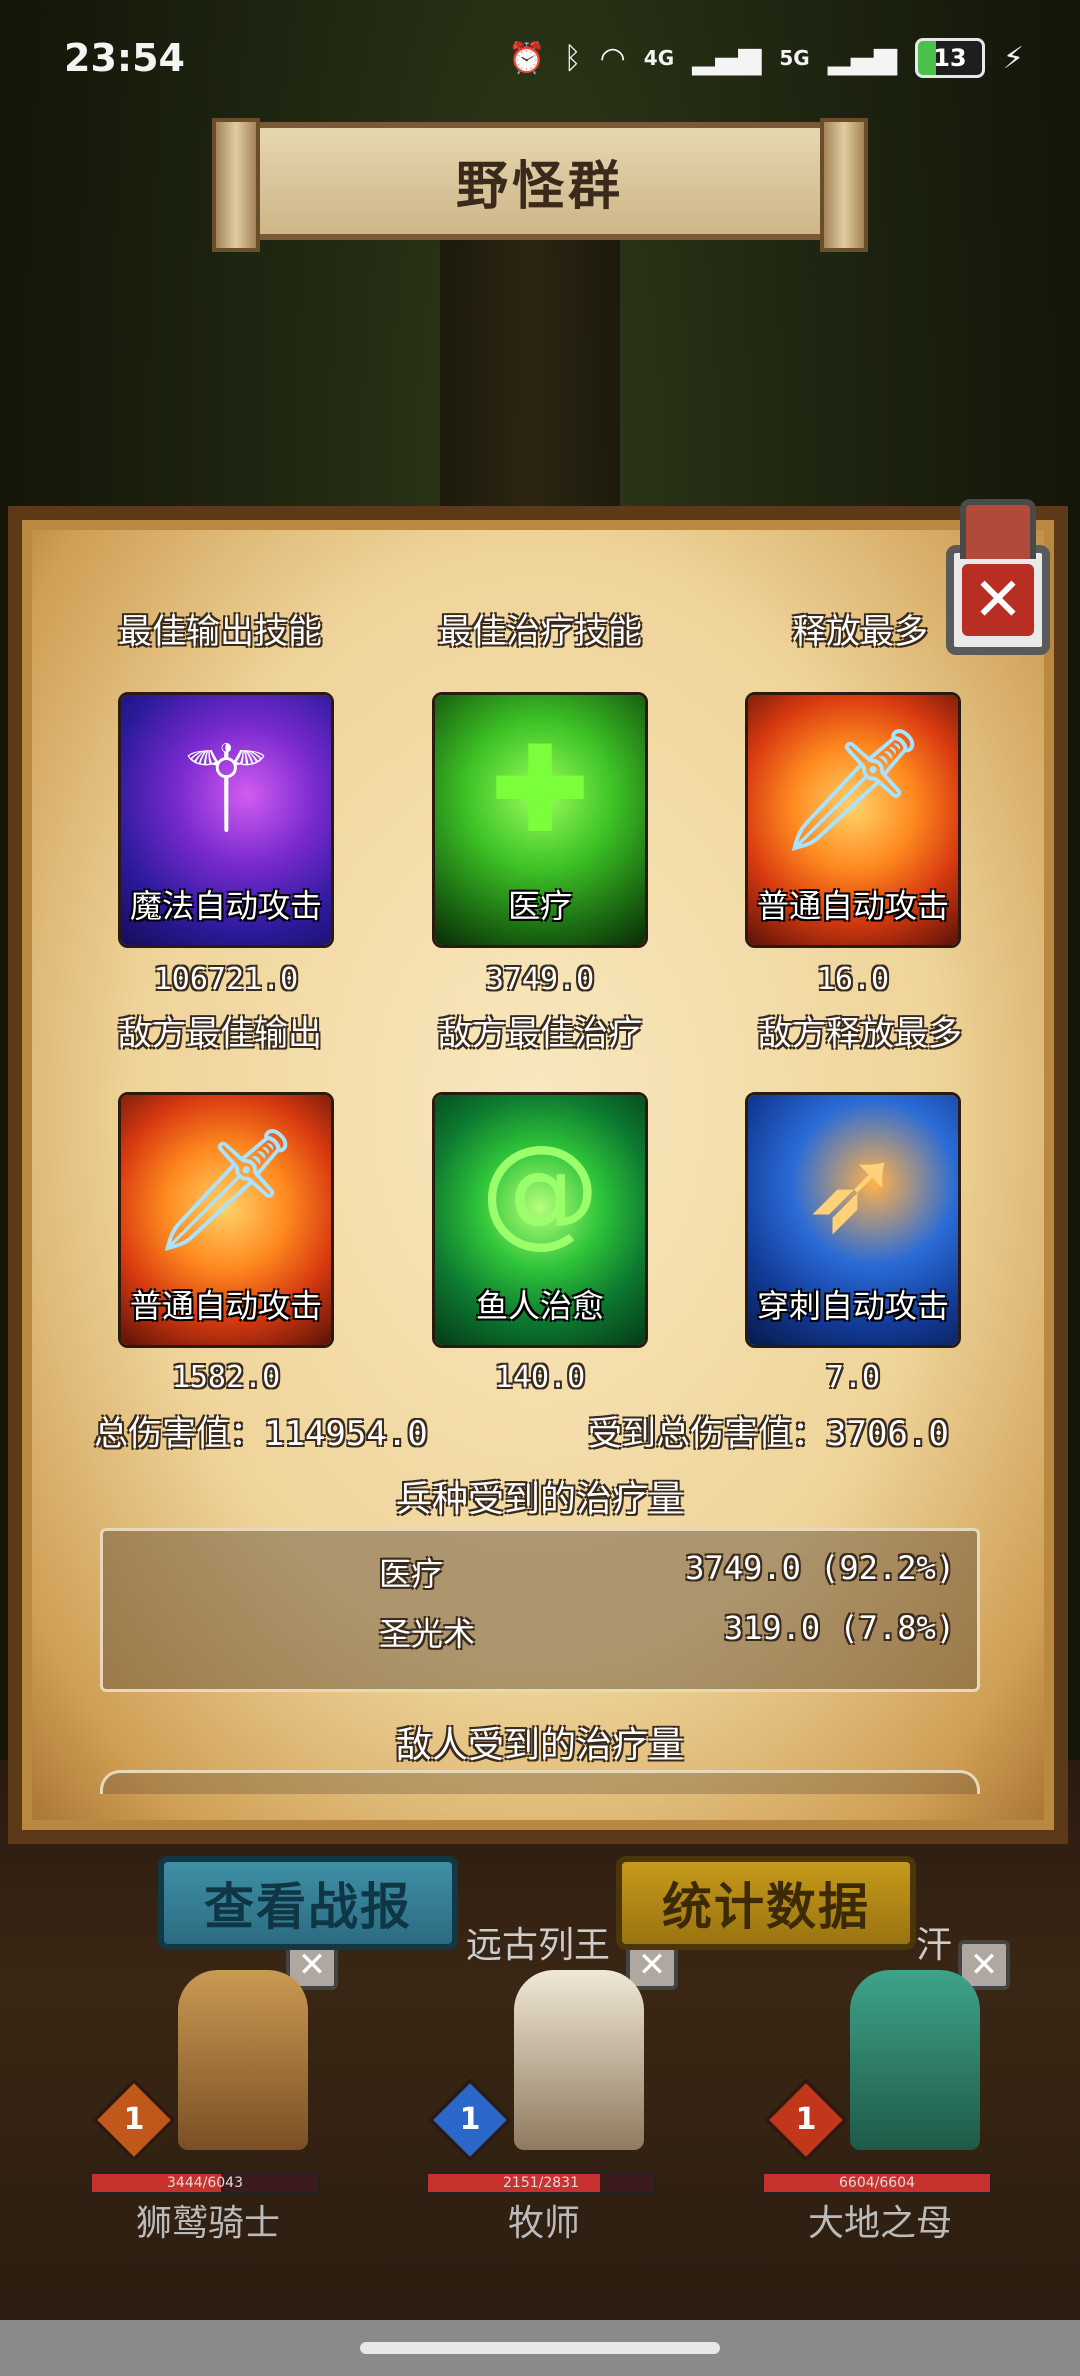 The height and width of the screenshot is (2376, 1080). I want to click on view-report-button: 查看战报, so click(308, 1903).